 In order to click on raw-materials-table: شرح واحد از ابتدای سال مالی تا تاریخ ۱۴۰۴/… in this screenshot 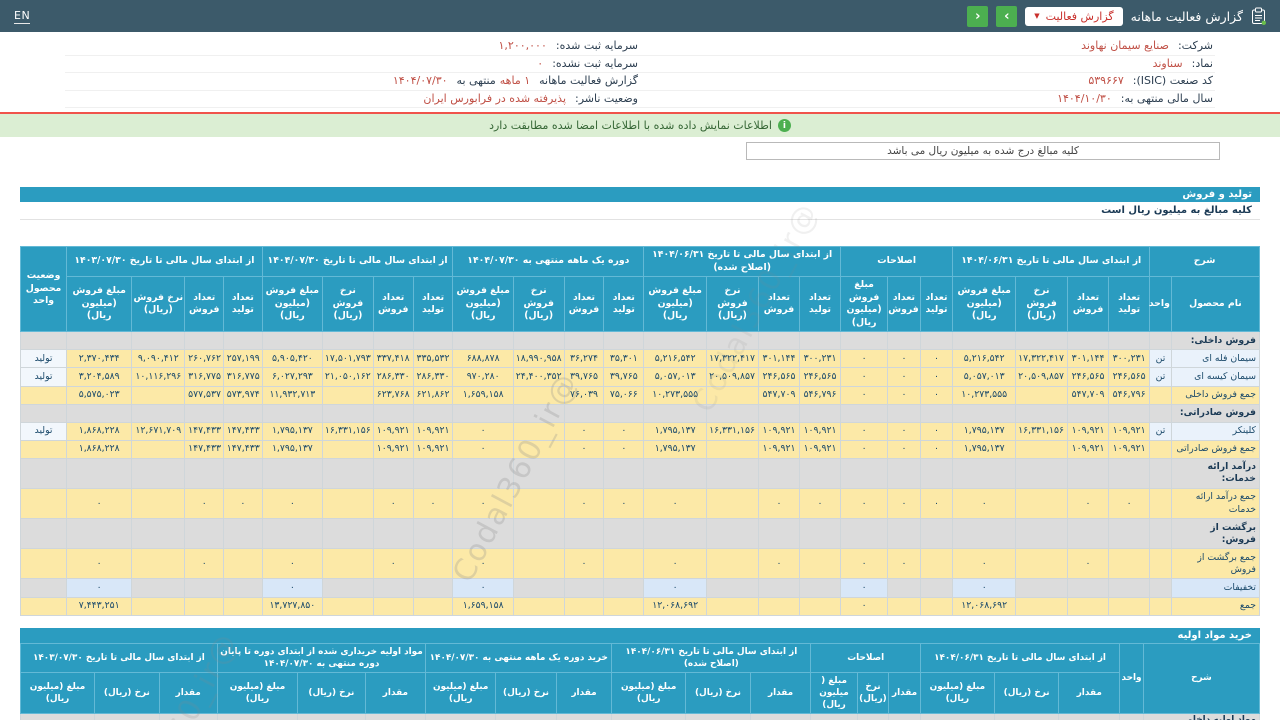, I will do `click(640, 681)`.